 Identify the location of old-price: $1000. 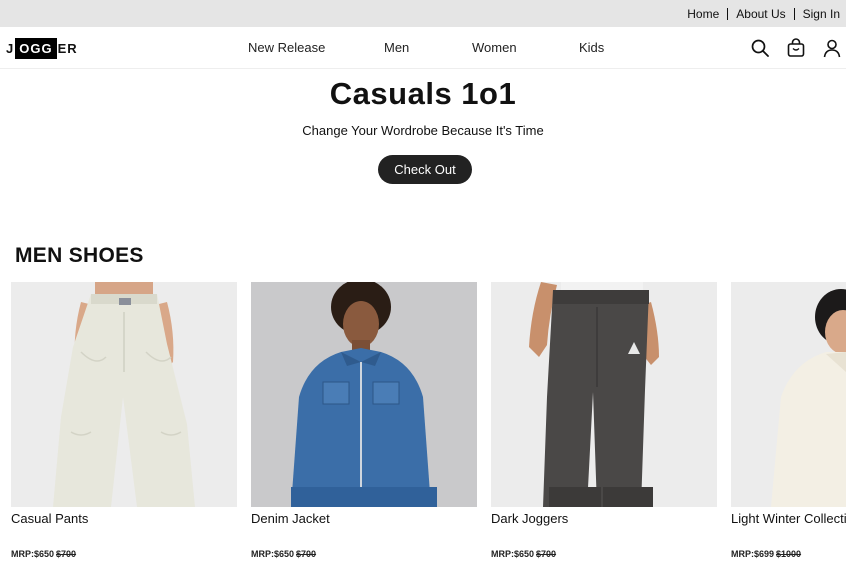
(789, 554).